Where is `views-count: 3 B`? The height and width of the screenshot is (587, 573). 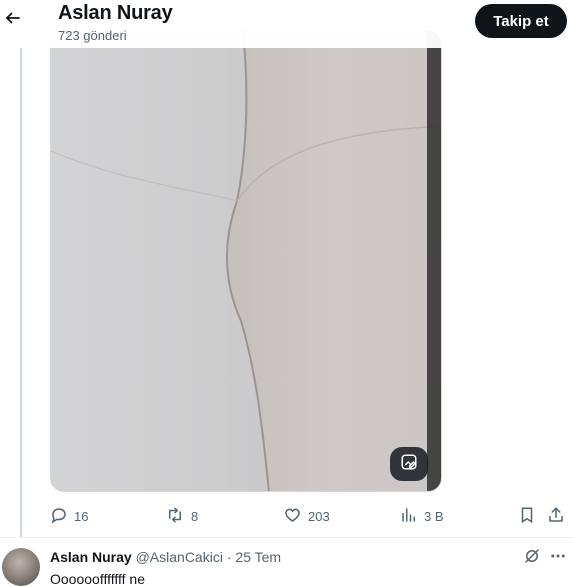 views-count: 3 B is located at coordinates (434, 516).